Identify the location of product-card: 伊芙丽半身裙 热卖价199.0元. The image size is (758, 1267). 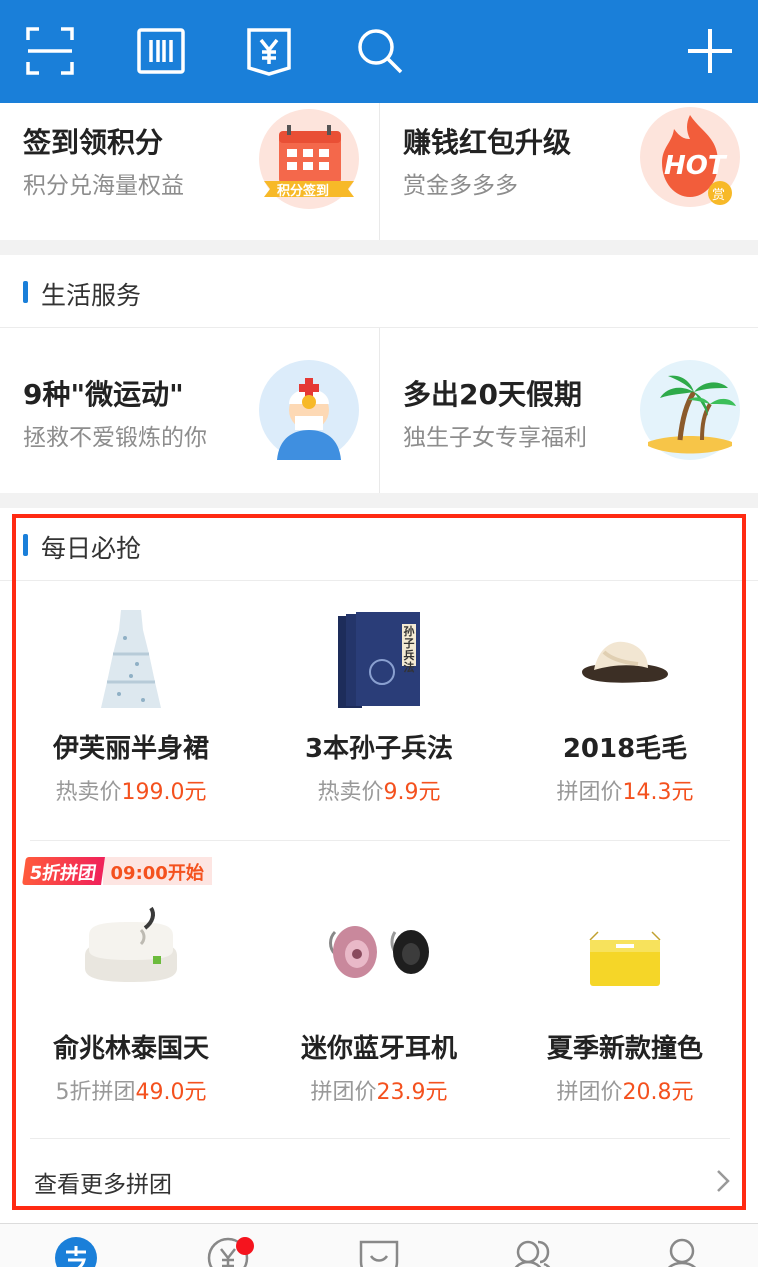
(131, 705).